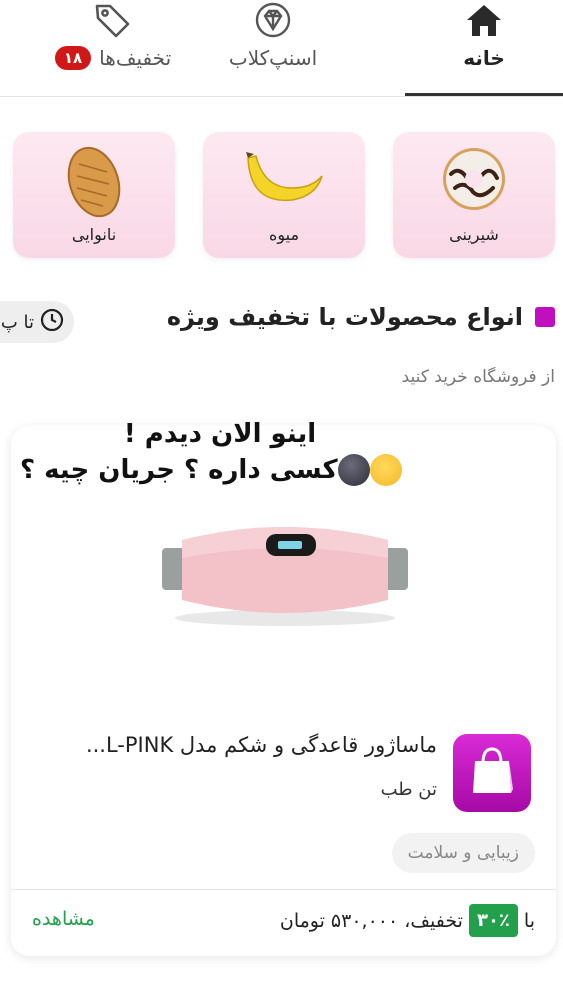  What do you see at coordinates (283, 889) in the screenshot?
I see `card-divider` at bounding box center [283, 889].